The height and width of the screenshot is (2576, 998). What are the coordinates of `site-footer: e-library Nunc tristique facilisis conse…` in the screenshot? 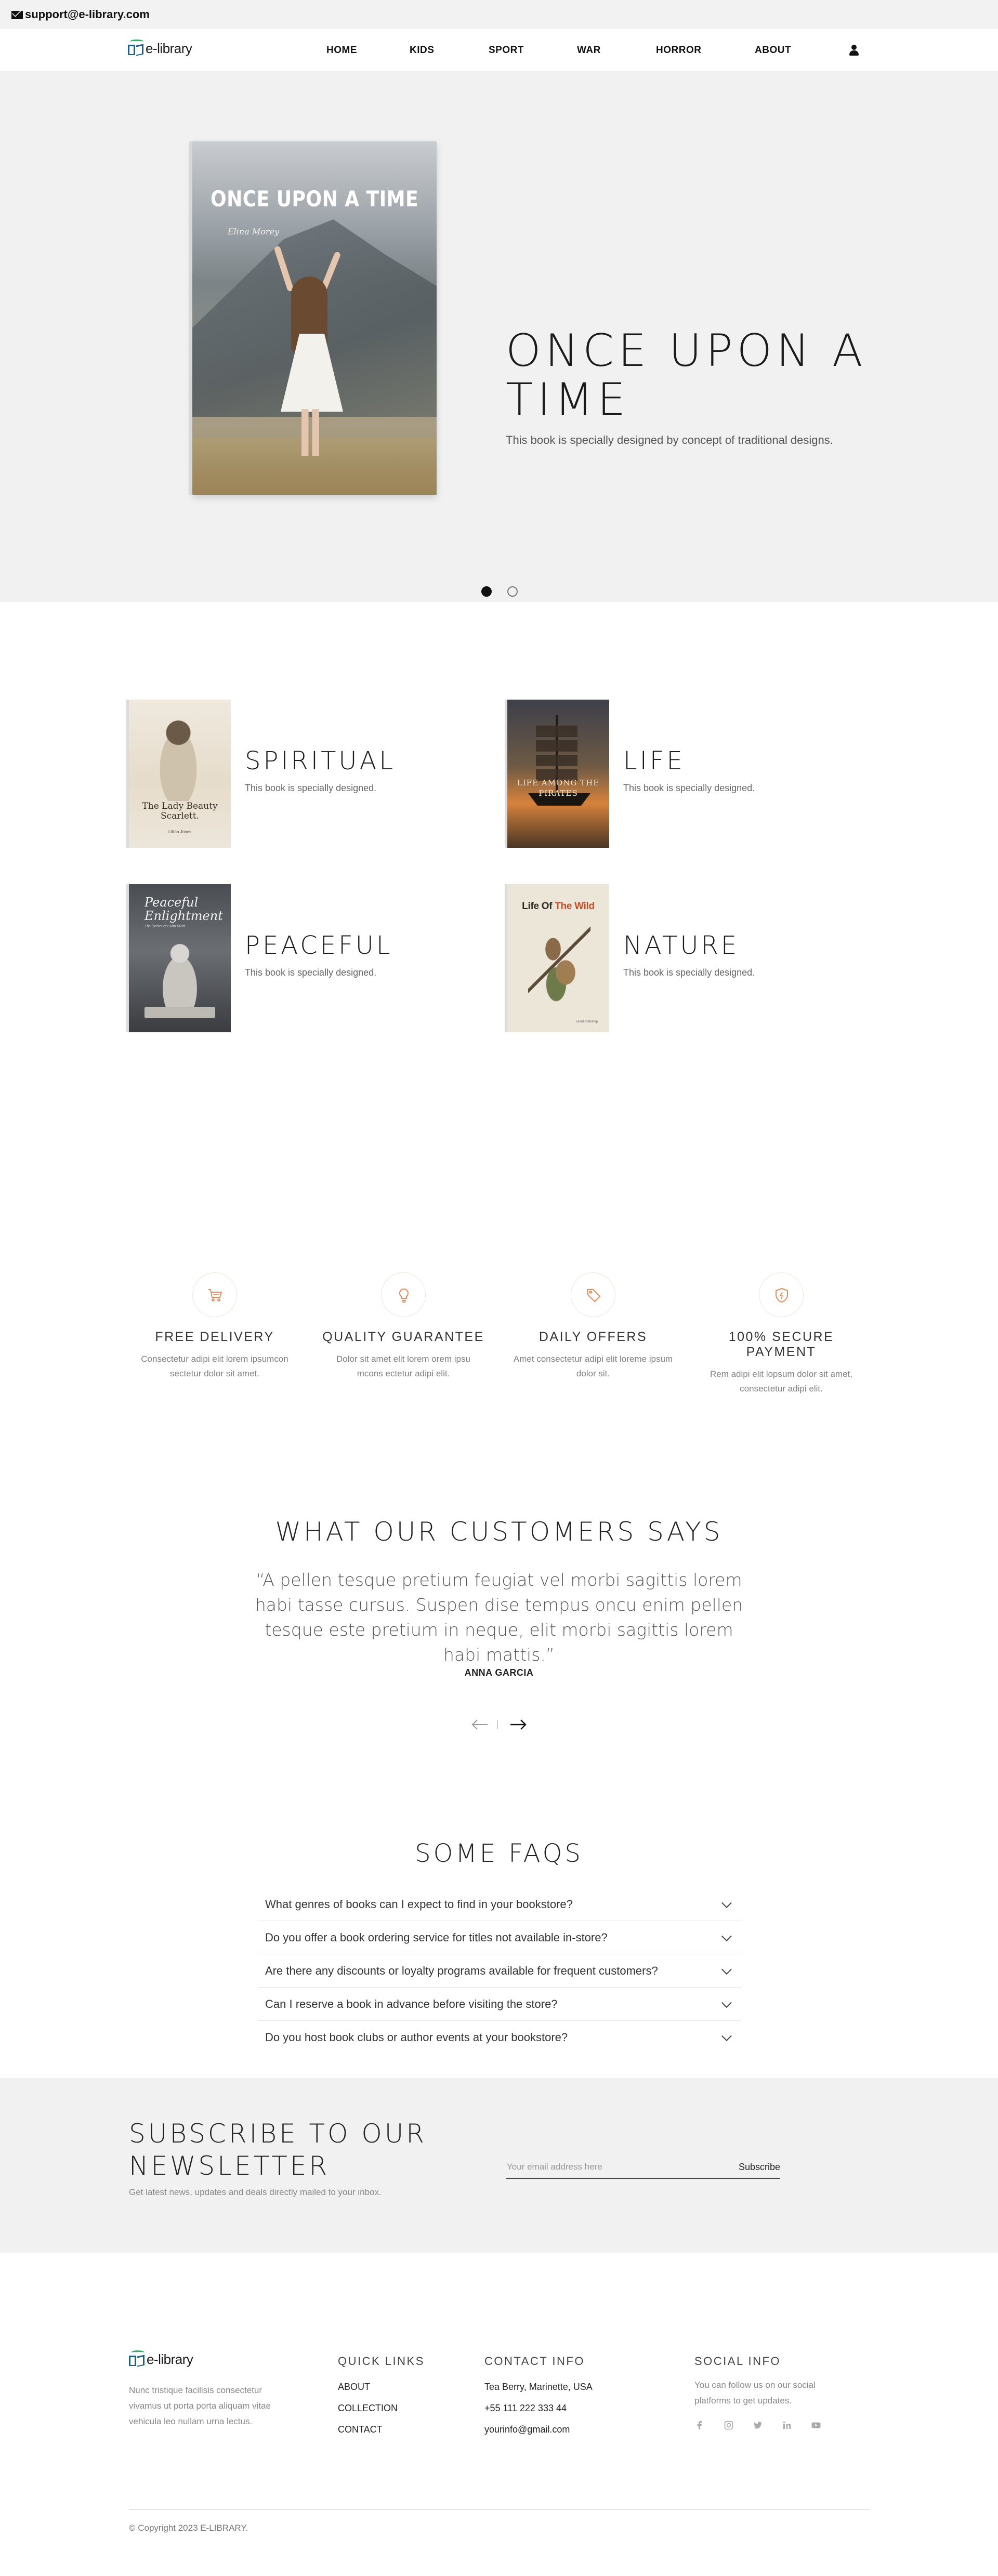 It's located at (499, 2397).